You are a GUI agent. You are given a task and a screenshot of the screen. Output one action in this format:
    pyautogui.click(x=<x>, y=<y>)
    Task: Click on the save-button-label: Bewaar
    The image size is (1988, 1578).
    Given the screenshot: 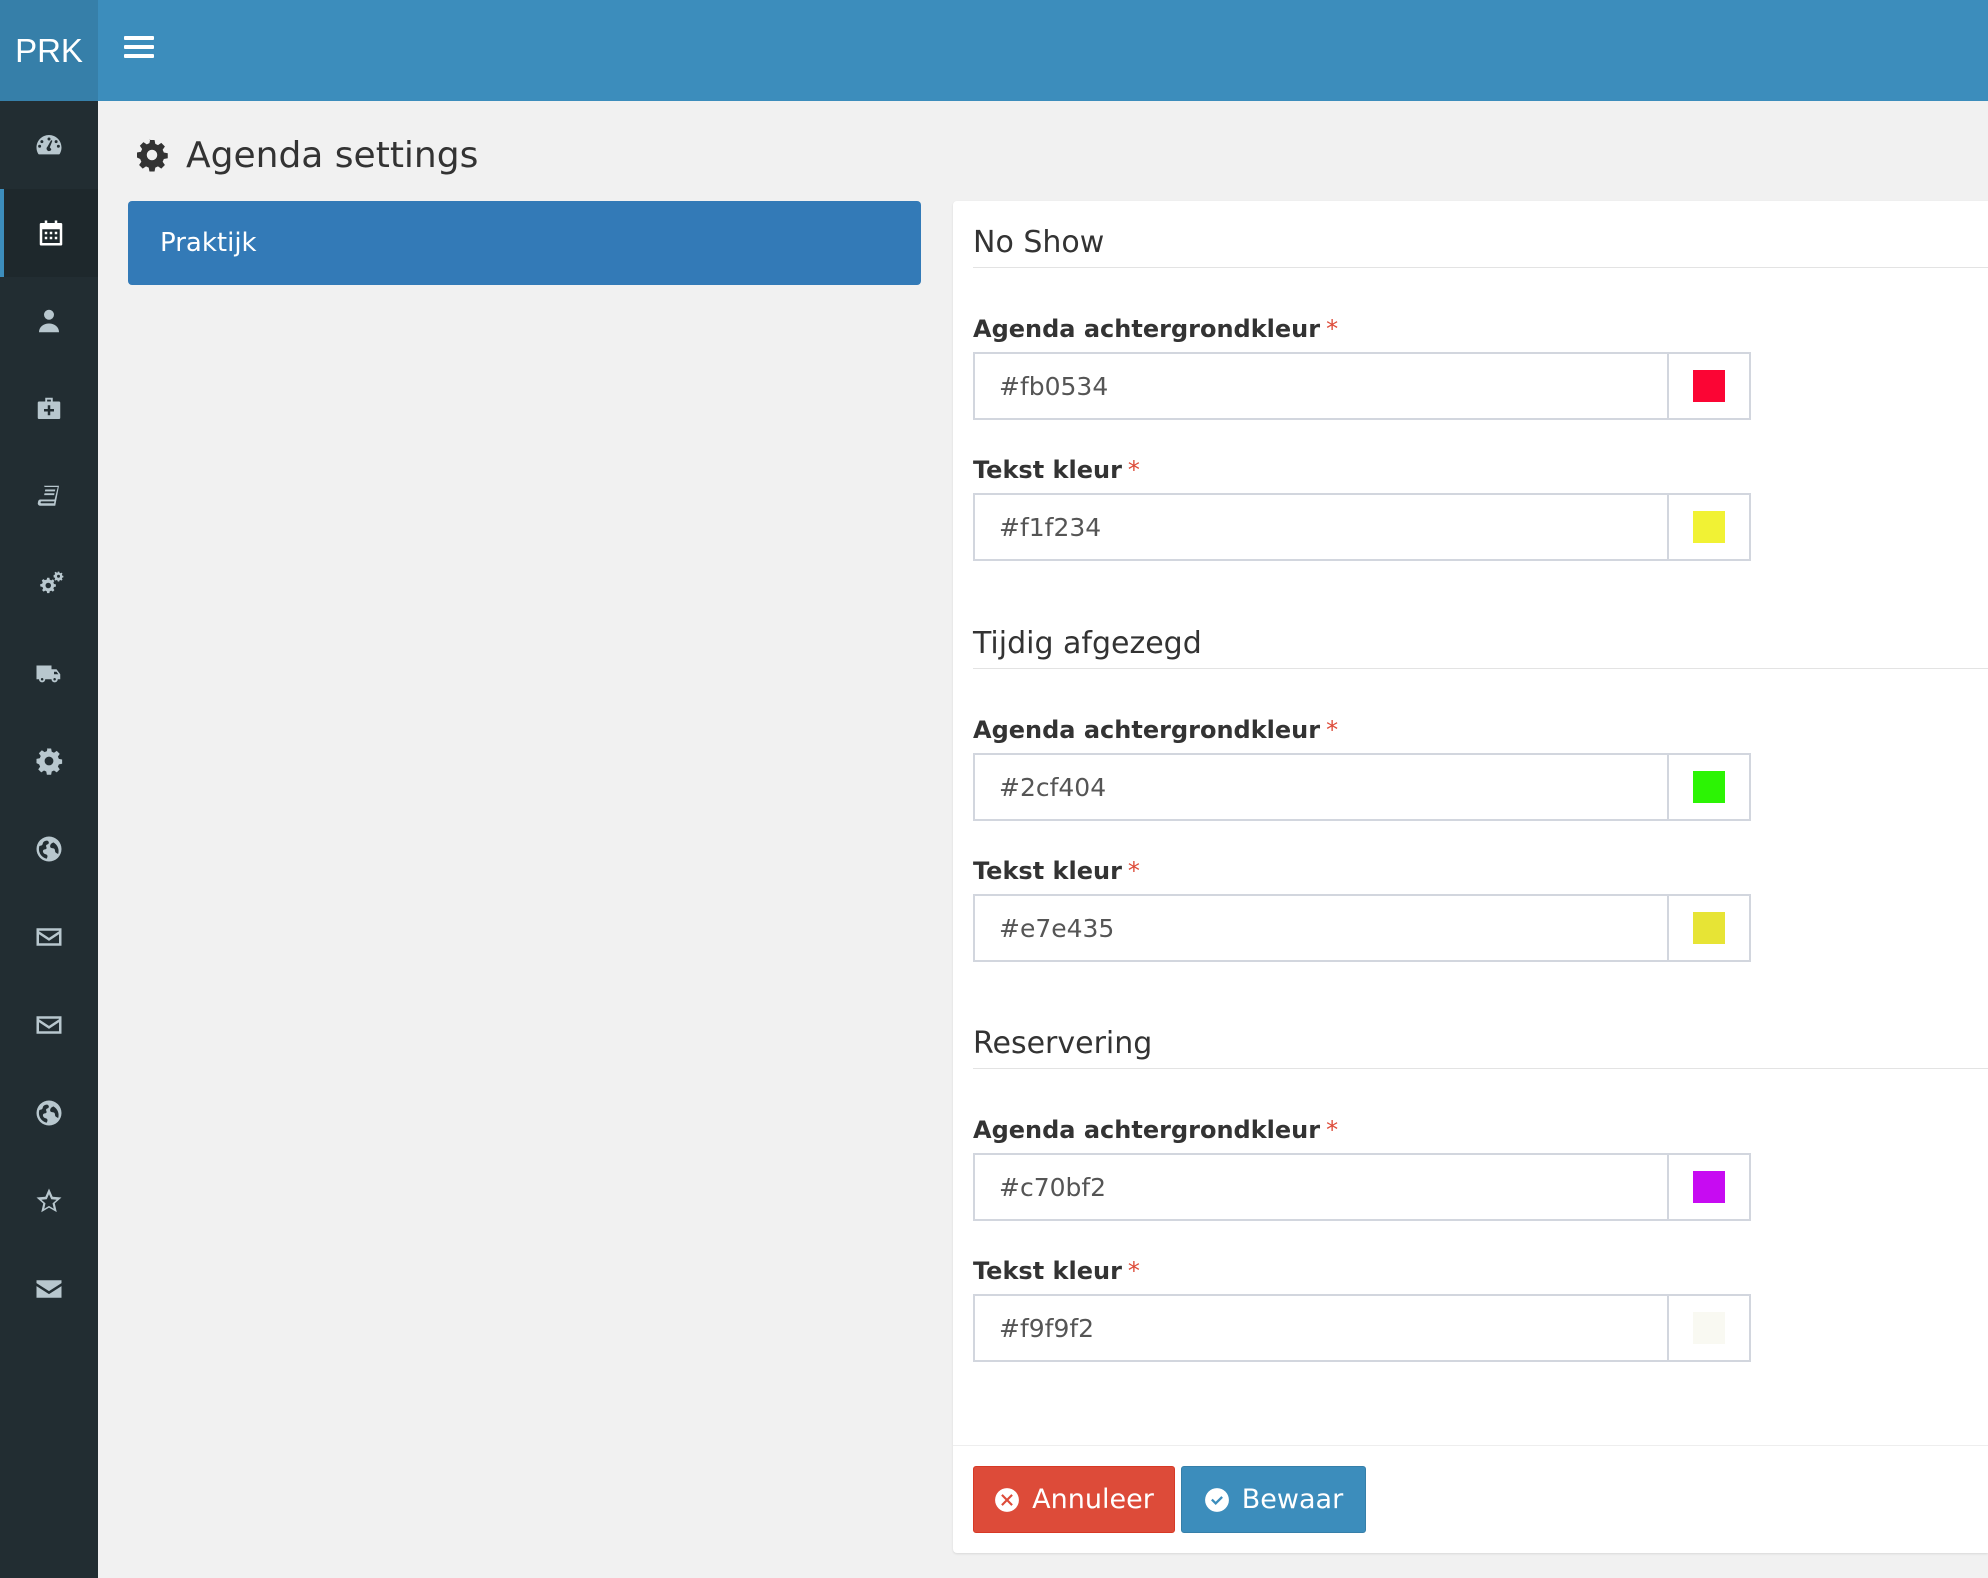 What is the action you would take?
    pyautogui.click(x=1292, y=1499)
    